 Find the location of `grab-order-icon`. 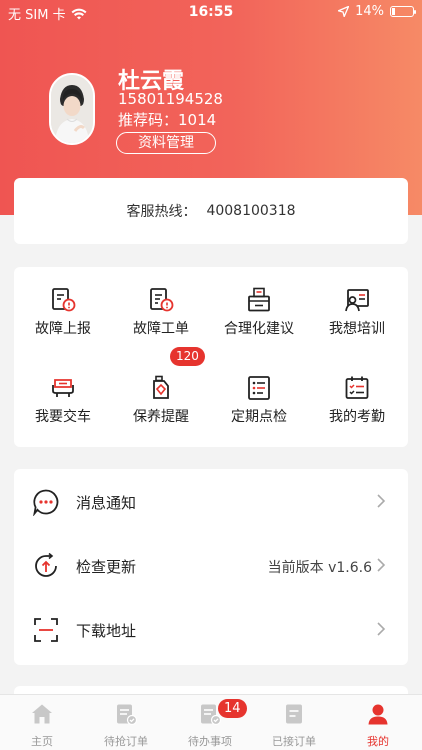

grab-order-icon is located at coordinates (127, 714).